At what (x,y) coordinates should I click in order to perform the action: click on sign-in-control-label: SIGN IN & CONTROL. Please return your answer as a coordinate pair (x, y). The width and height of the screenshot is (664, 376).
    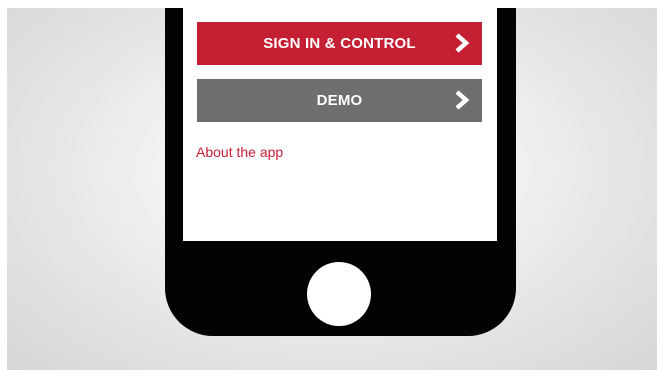
    Looking at the image, I should click on (339, 43).